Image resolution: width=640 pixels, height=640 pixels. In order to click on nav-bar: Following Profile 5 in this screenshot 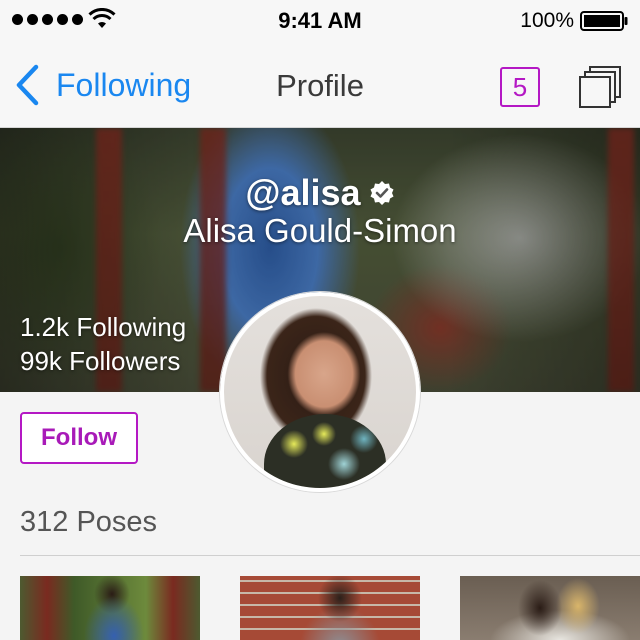, I will do `click(320, 84)`.